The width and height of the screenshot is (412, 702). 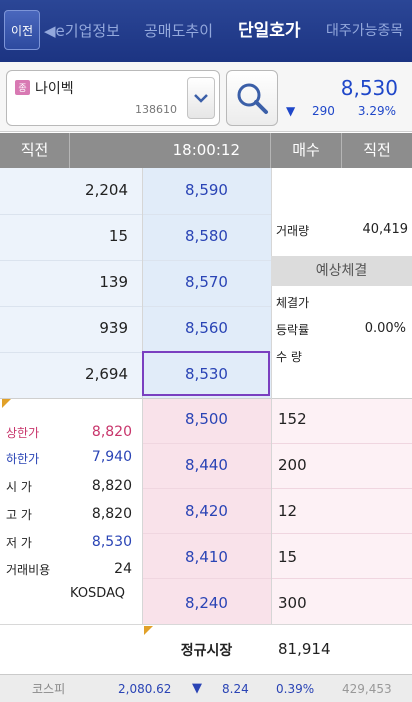 What do you see at coordinates (206, 557) in the screenshot?
I see `bid-price-4: 8,410` at bounding box center [206, 557].